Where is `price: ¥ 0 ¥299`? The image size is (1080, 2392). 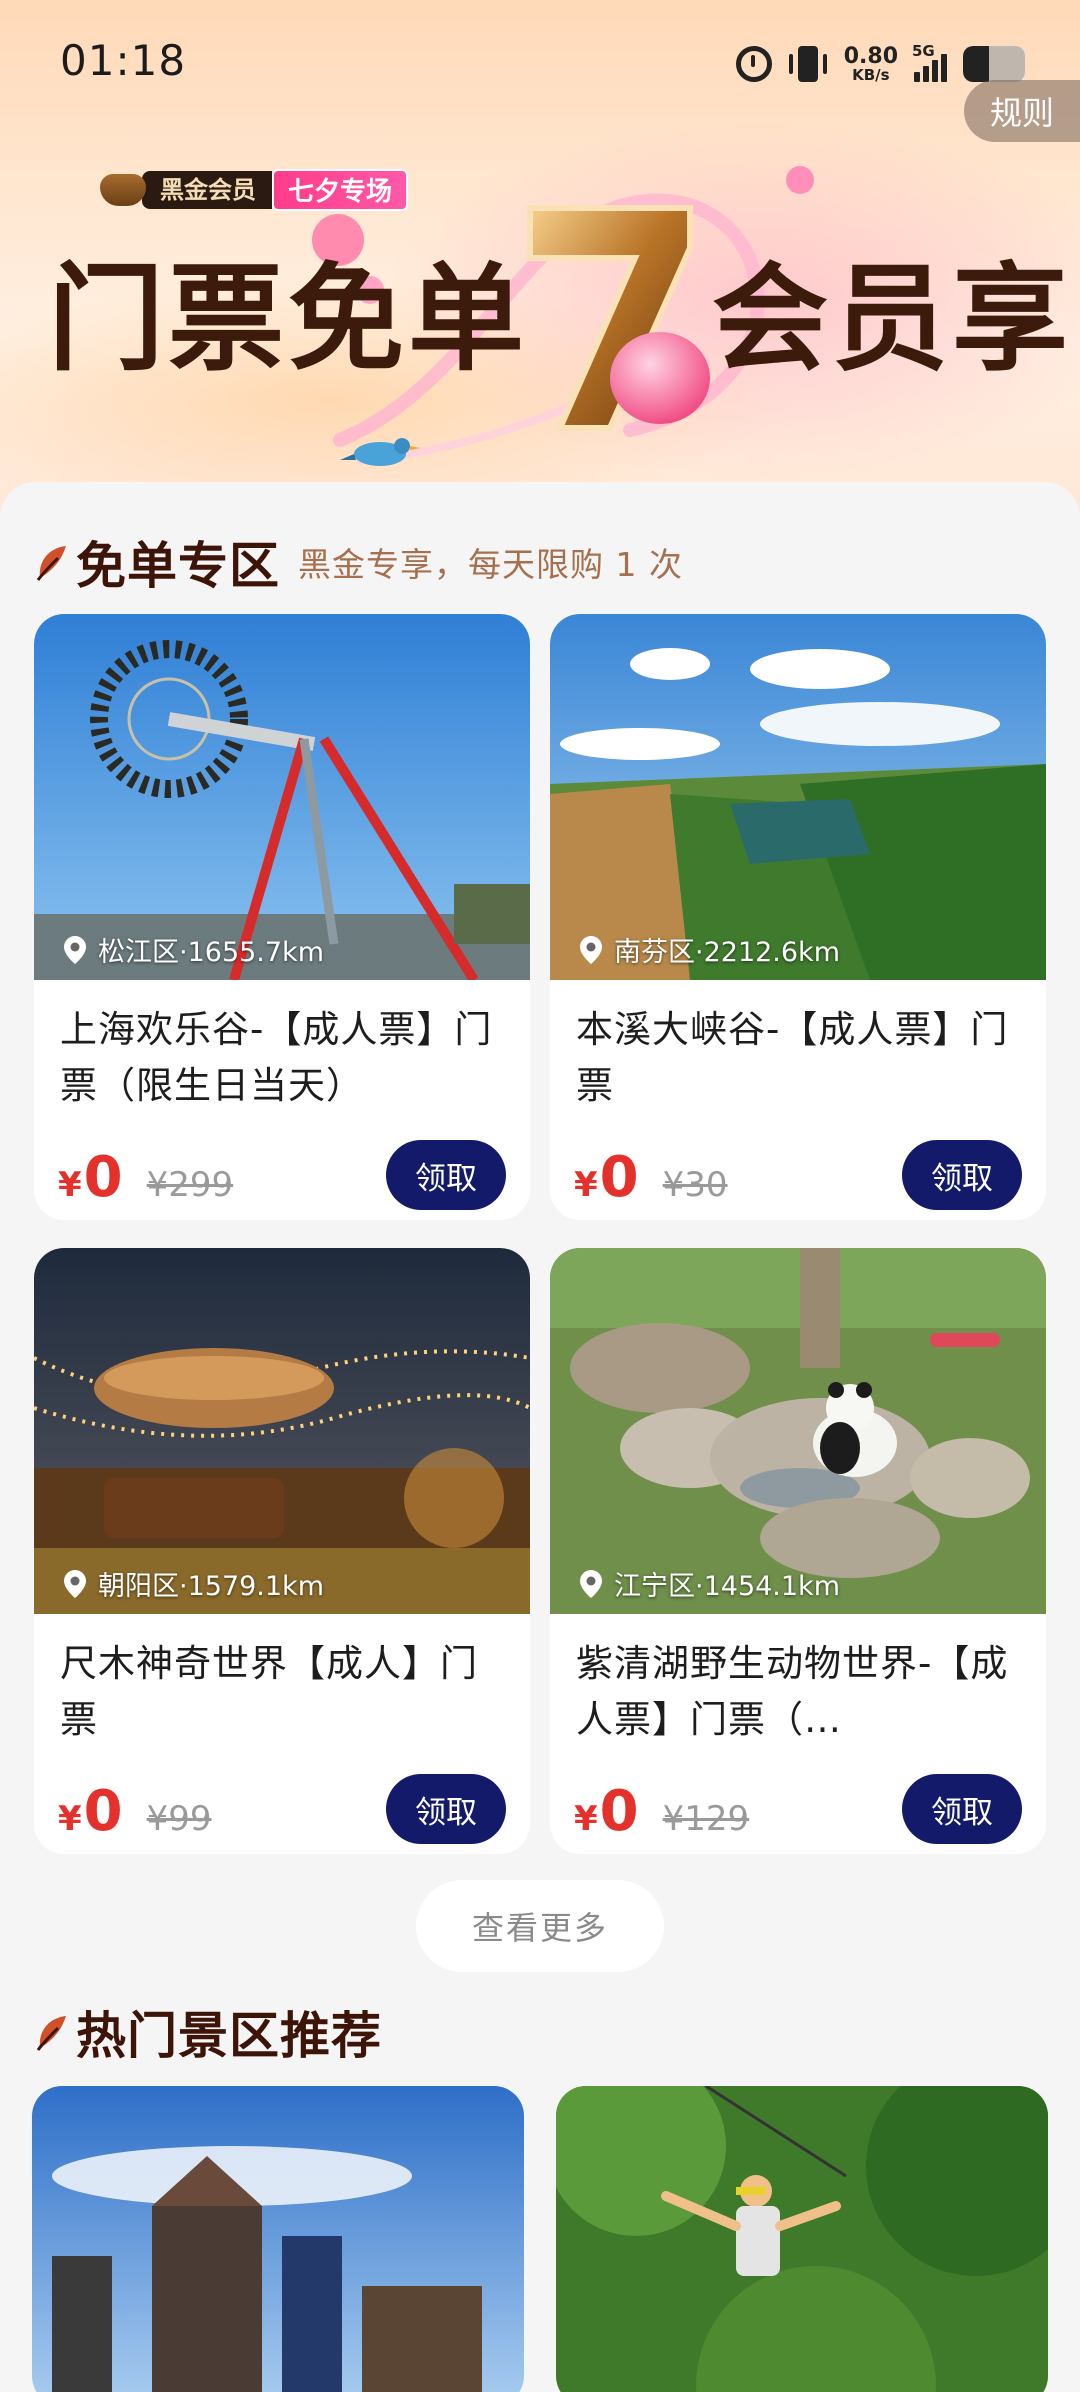 price: ¥ 0 ¥299 is located at coordinates (145, 1178).